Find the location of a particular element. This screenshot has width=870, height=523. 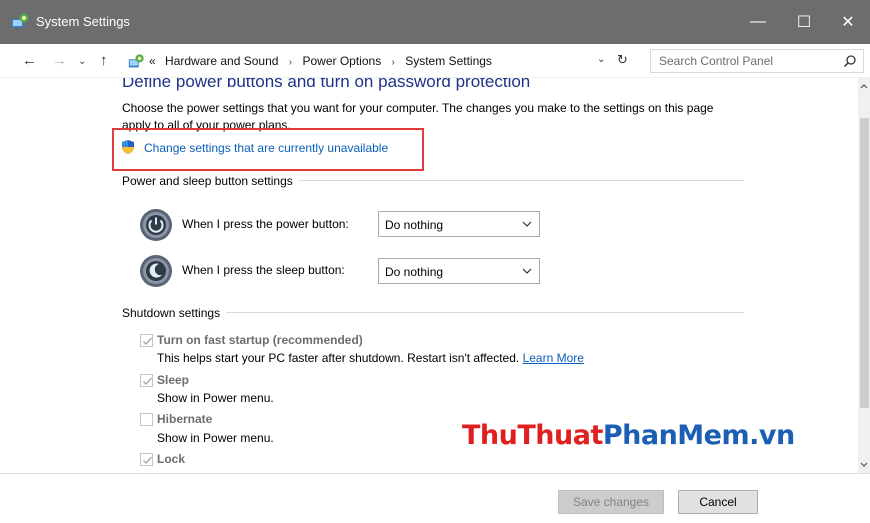

uac-shield-icon is located at coordinates (128, 147).